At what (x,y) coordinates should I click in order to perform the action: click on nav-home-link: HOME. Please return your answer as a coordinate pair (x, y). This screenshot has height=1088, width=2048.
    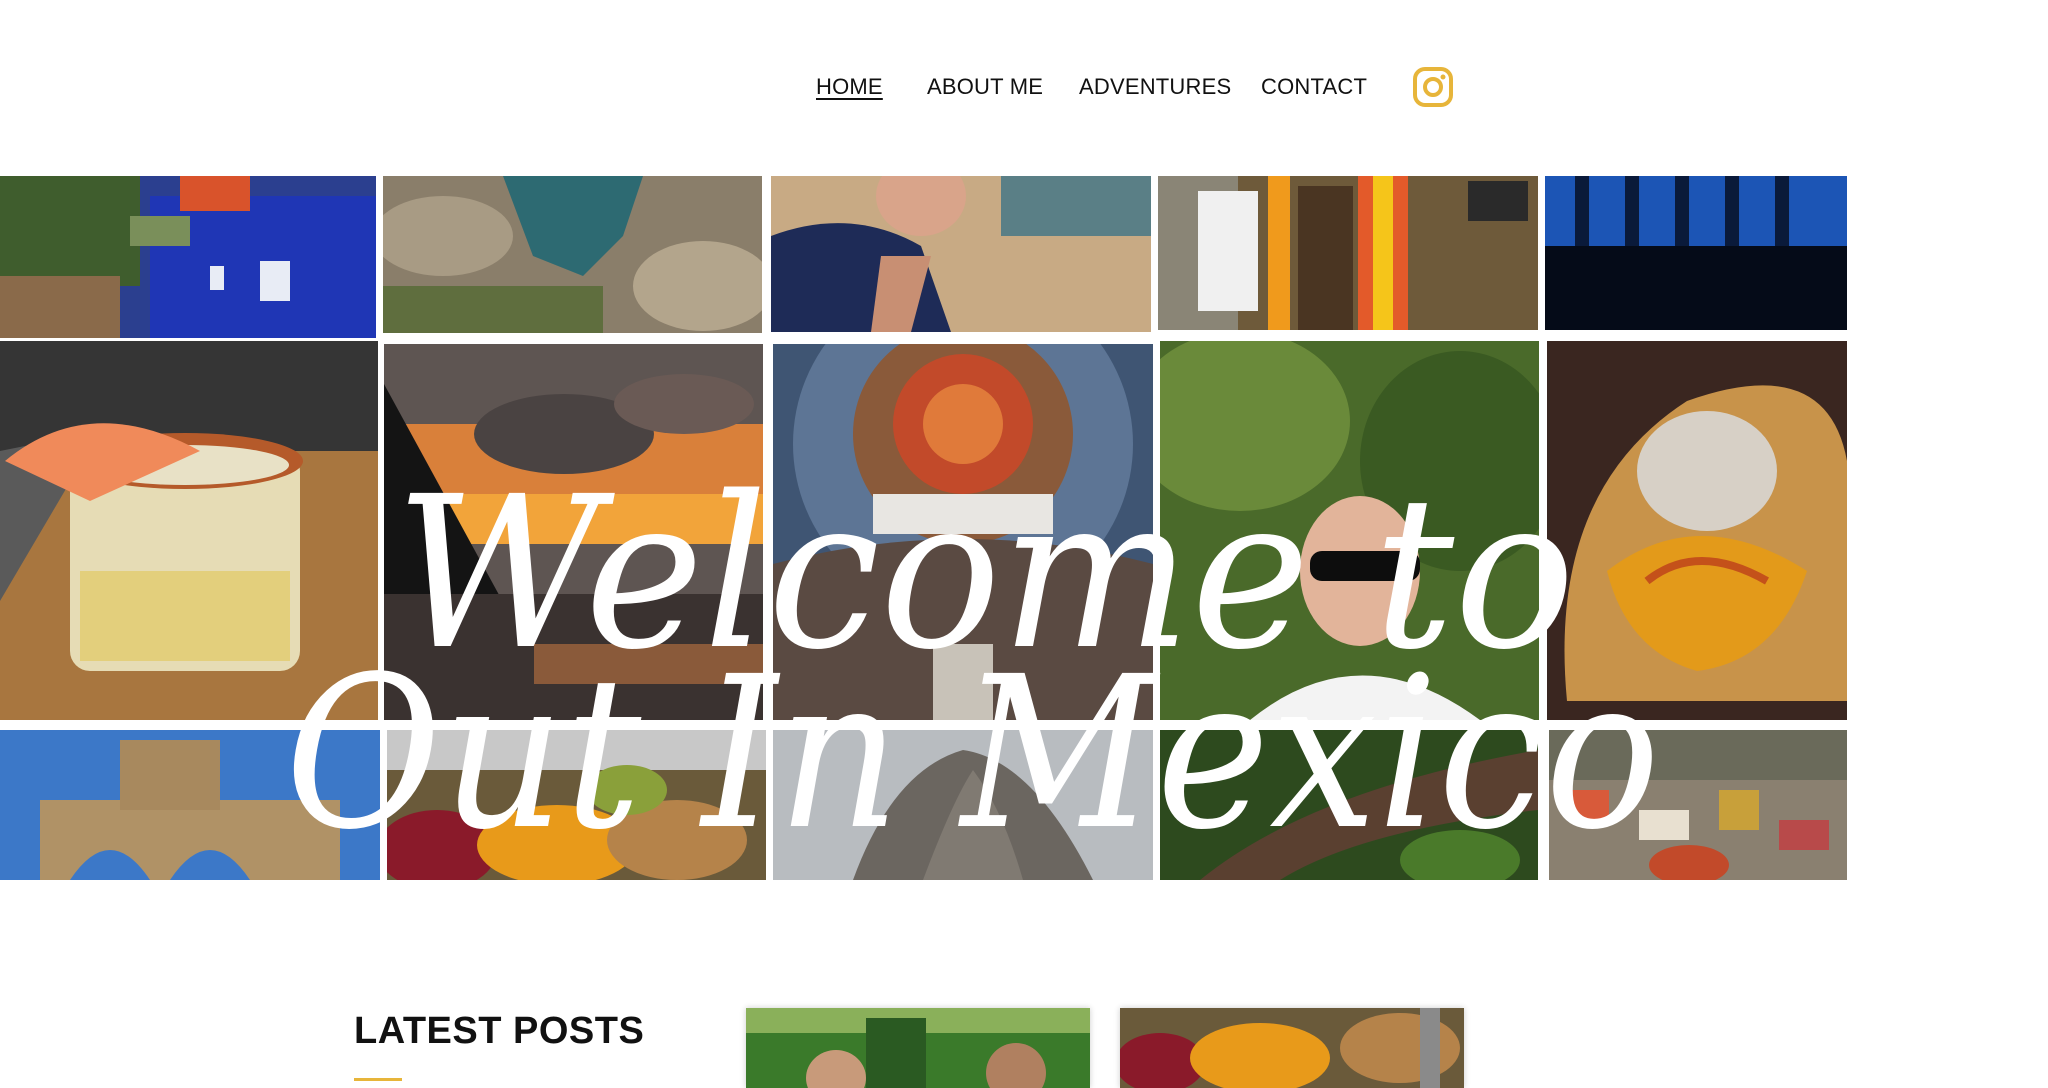
    Looking at the image, I should click on (849, 87).